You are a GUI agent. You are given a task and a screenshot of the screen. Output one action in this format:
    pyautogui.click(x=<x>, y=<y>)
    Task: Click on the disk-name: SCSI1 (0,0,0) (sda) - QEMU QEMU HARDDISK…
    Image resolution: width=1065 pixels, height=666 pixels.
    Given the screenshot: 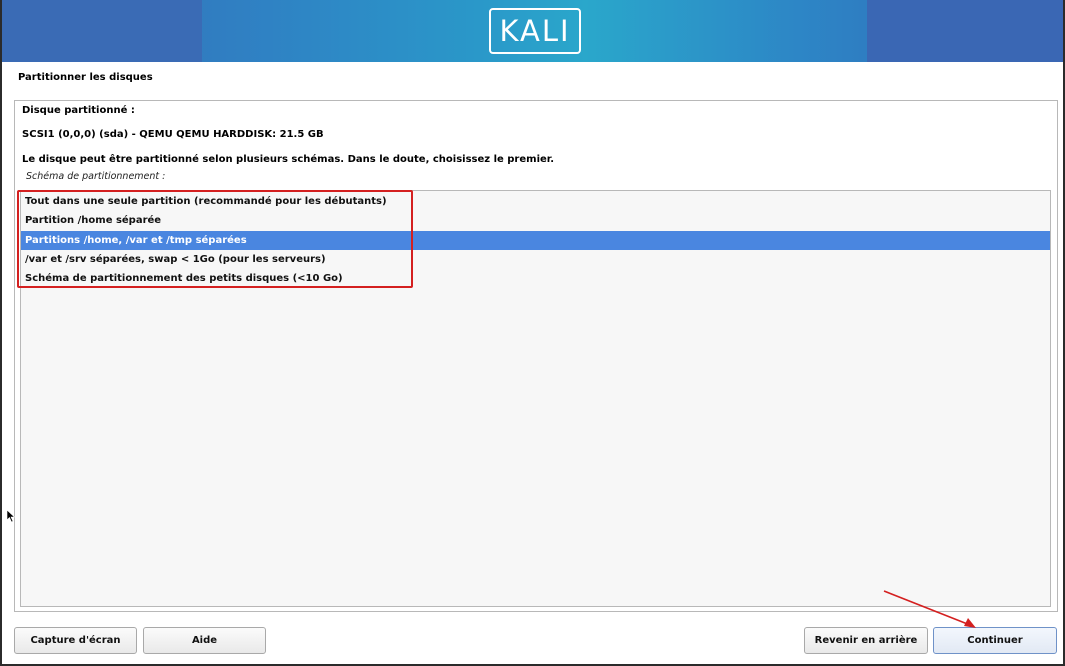 What is the action you would take?
    pyautogui.click(x=173, y=134)
    